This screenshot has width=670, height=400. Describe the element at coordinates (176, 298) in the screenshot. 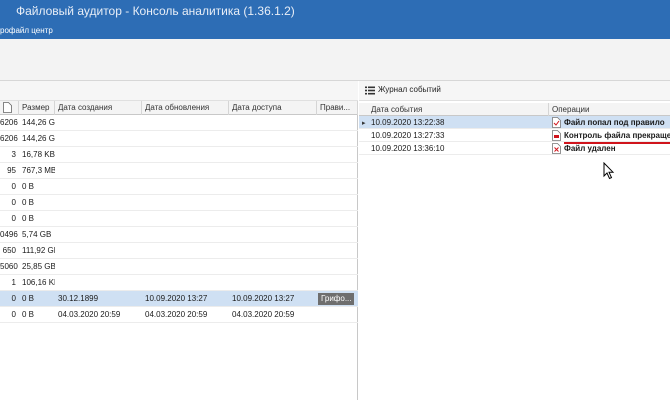

I see `cell-updated: 10.09.2020 13:27` at that location.